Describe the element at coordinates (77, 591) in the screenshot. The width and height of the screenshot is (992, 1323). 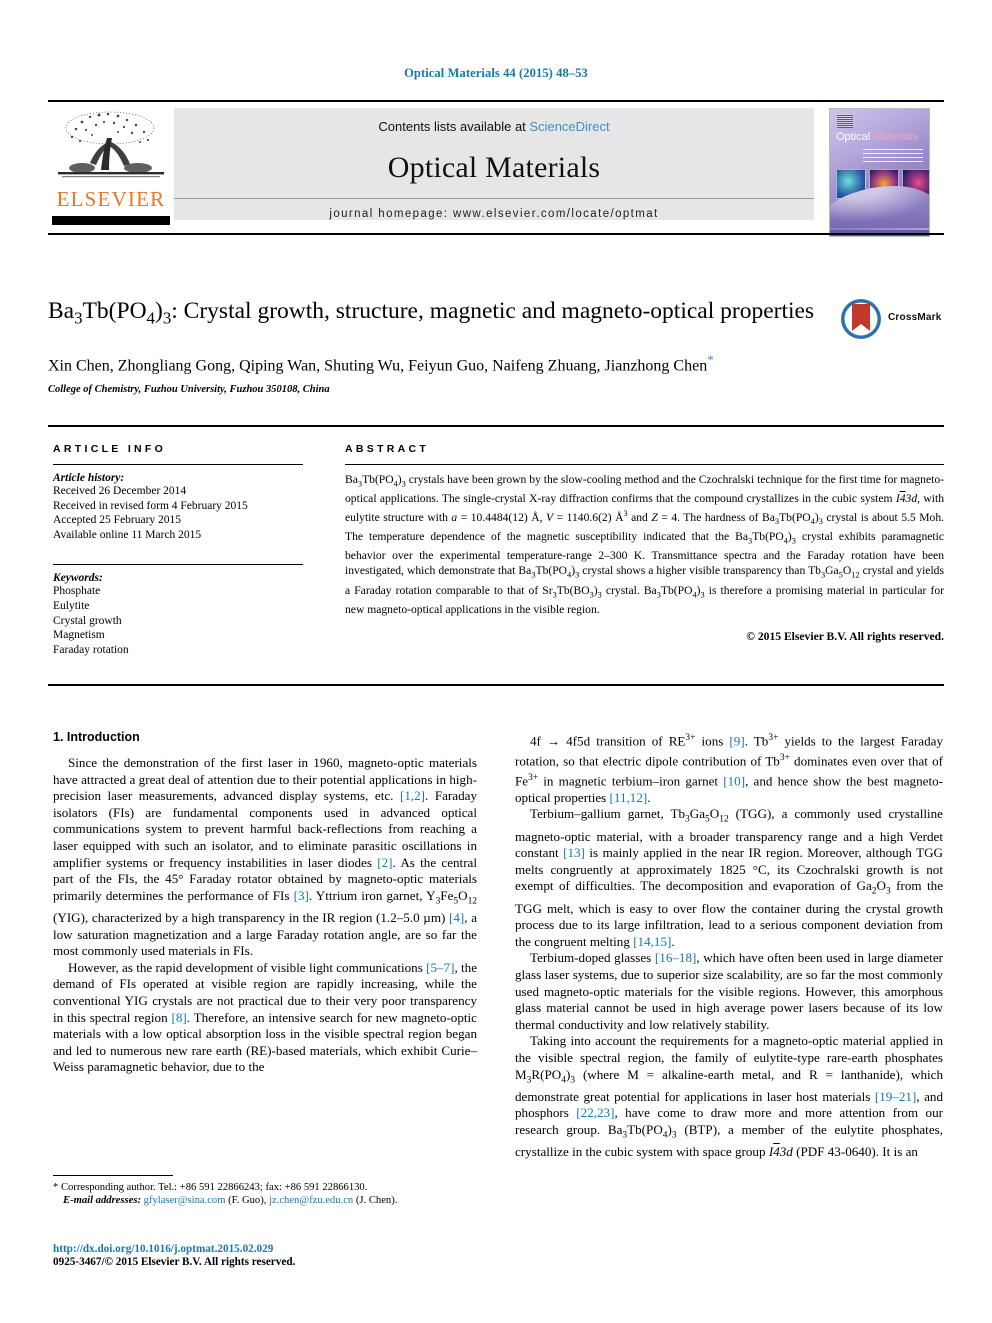
I see `keyword-item: Phosphate` at that location.